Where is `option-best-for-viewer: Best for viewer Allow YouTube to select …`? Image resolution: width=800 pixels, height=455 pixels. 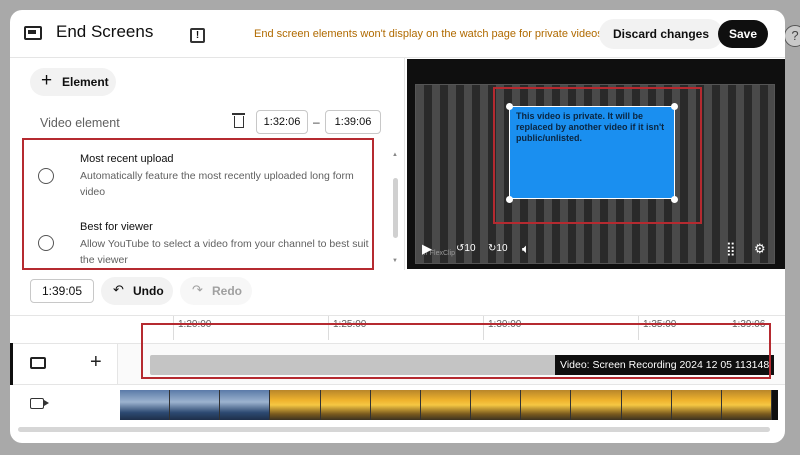 option-best-for-viewer: Best for viewer Allow YouTube to select … is located at coordinates (203, 243).